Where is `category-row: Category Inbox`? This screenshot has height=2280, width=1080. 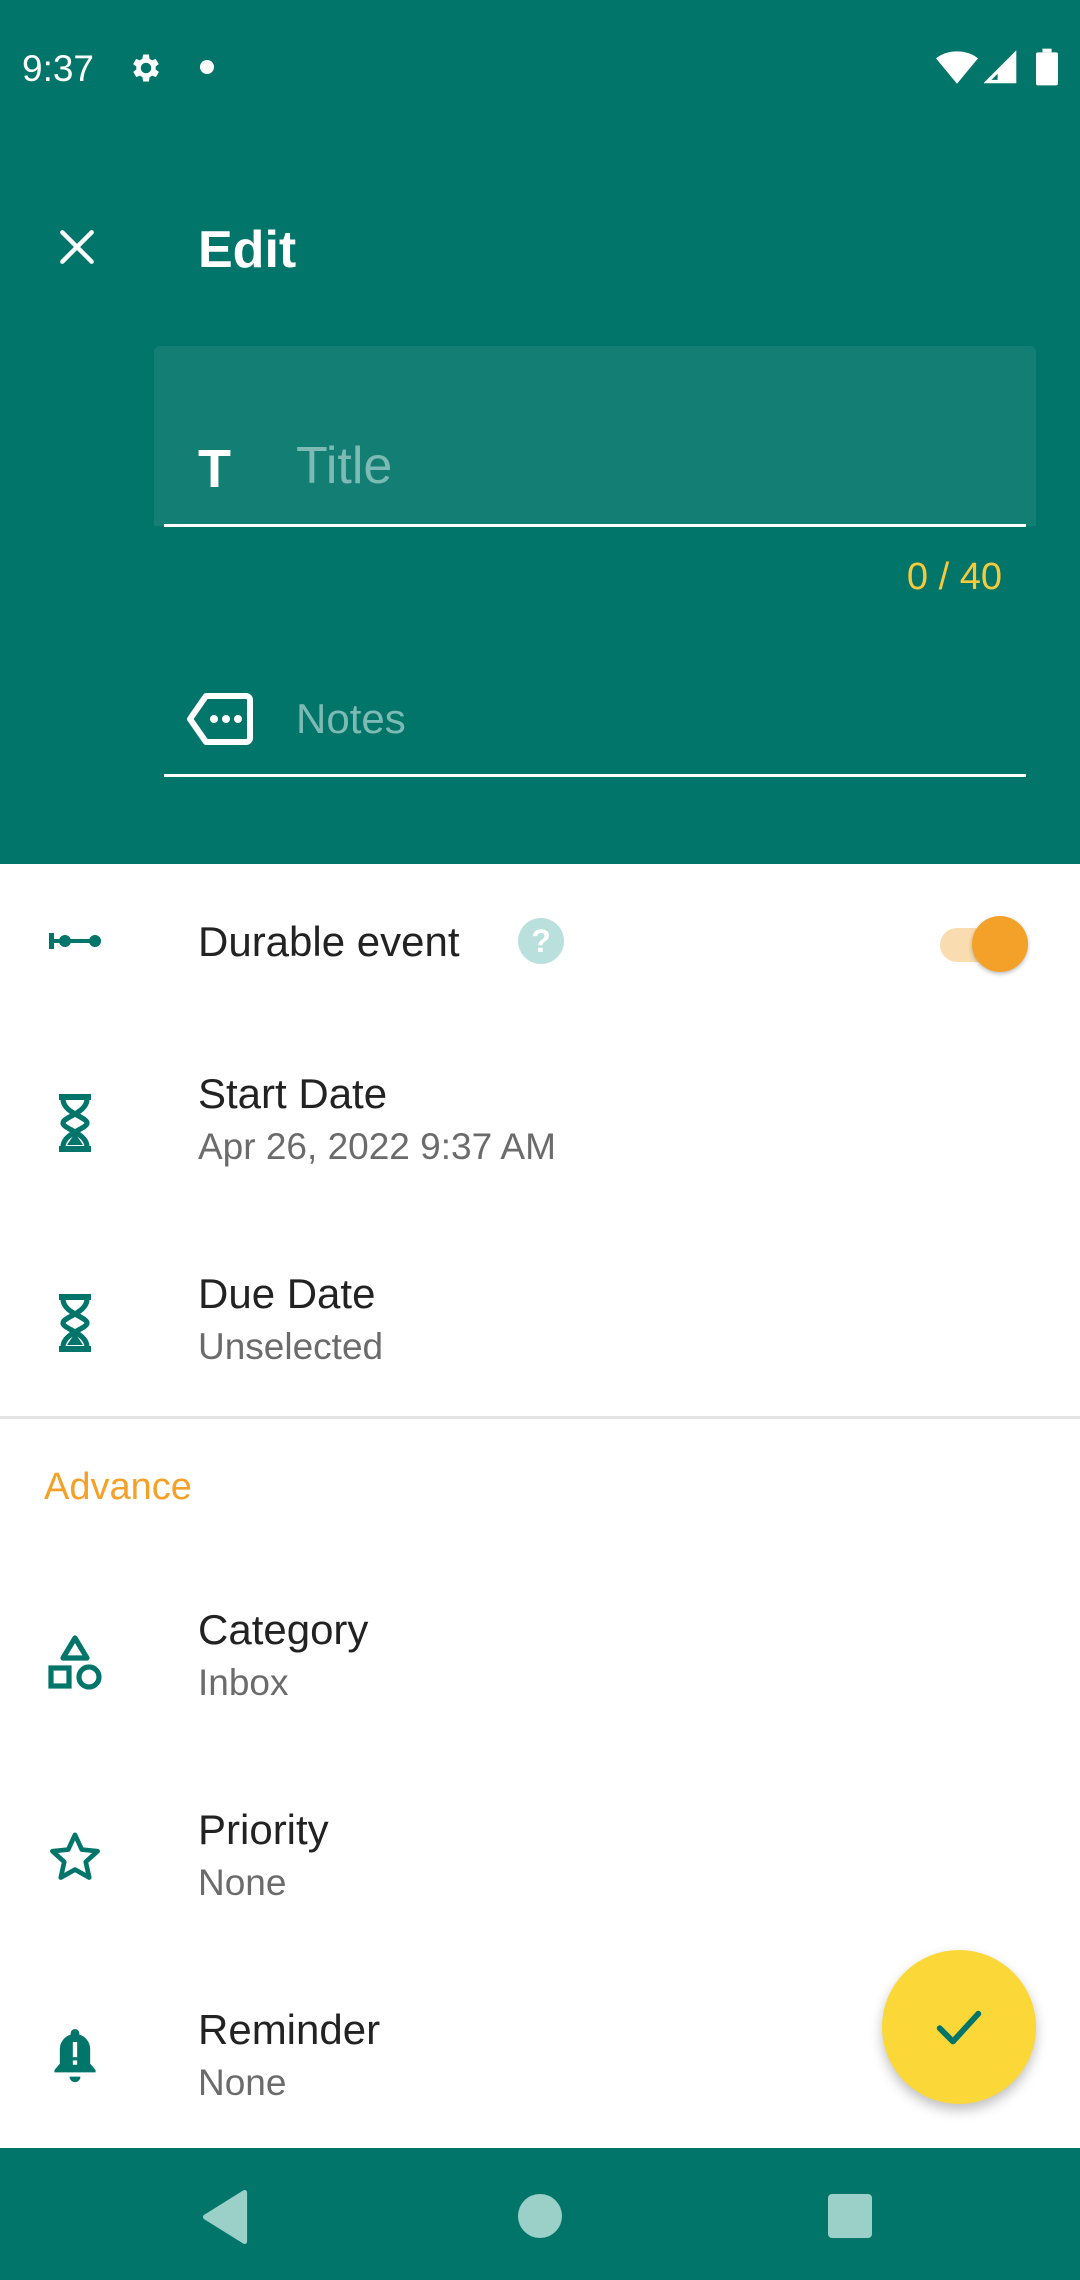 category-row: Category Inbox is located at coordinates (540, 1677).